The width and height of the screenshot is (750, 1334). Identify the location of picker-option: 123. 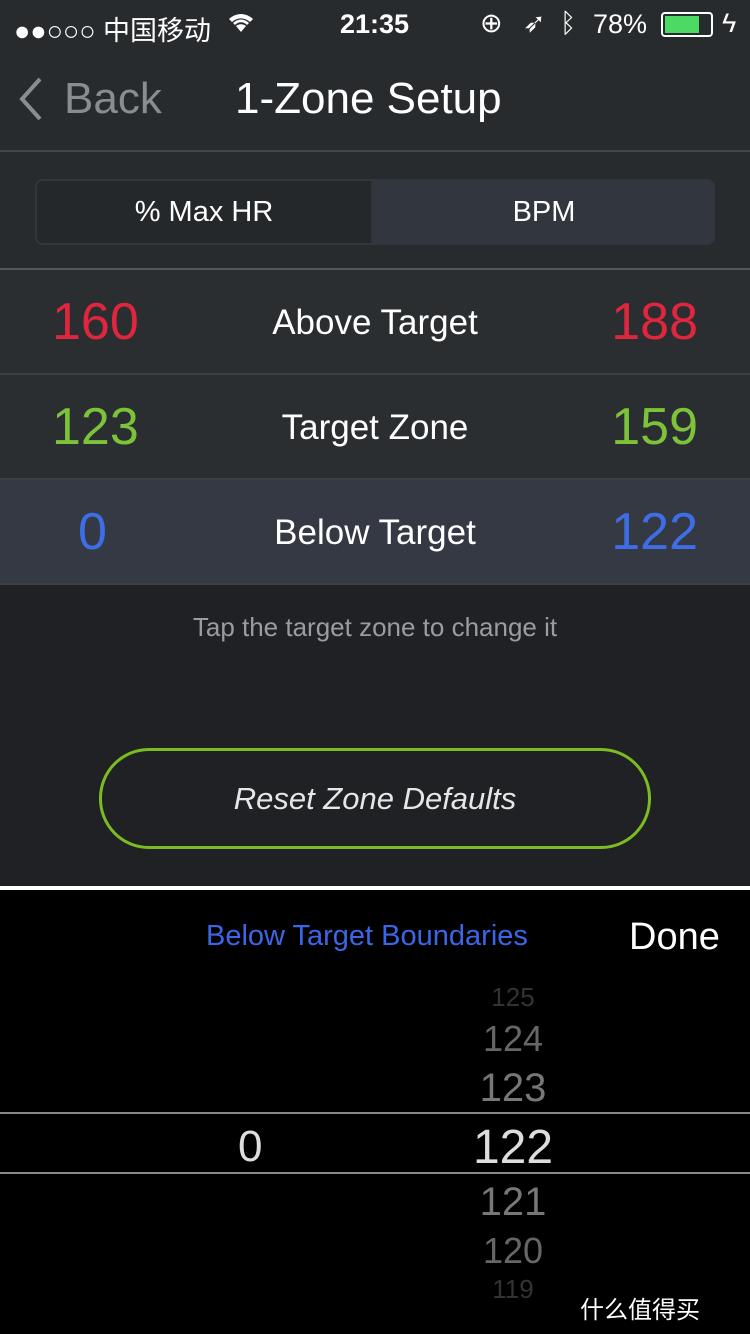
(513, 1088).